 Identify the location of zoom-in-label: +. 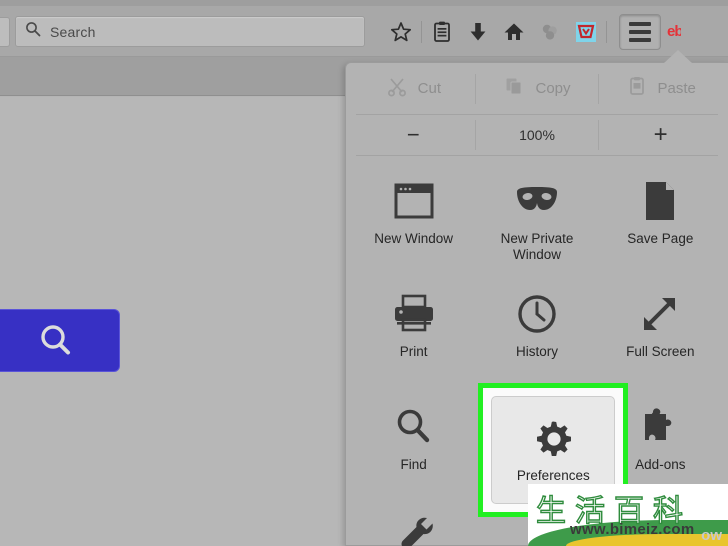
(660, 134).